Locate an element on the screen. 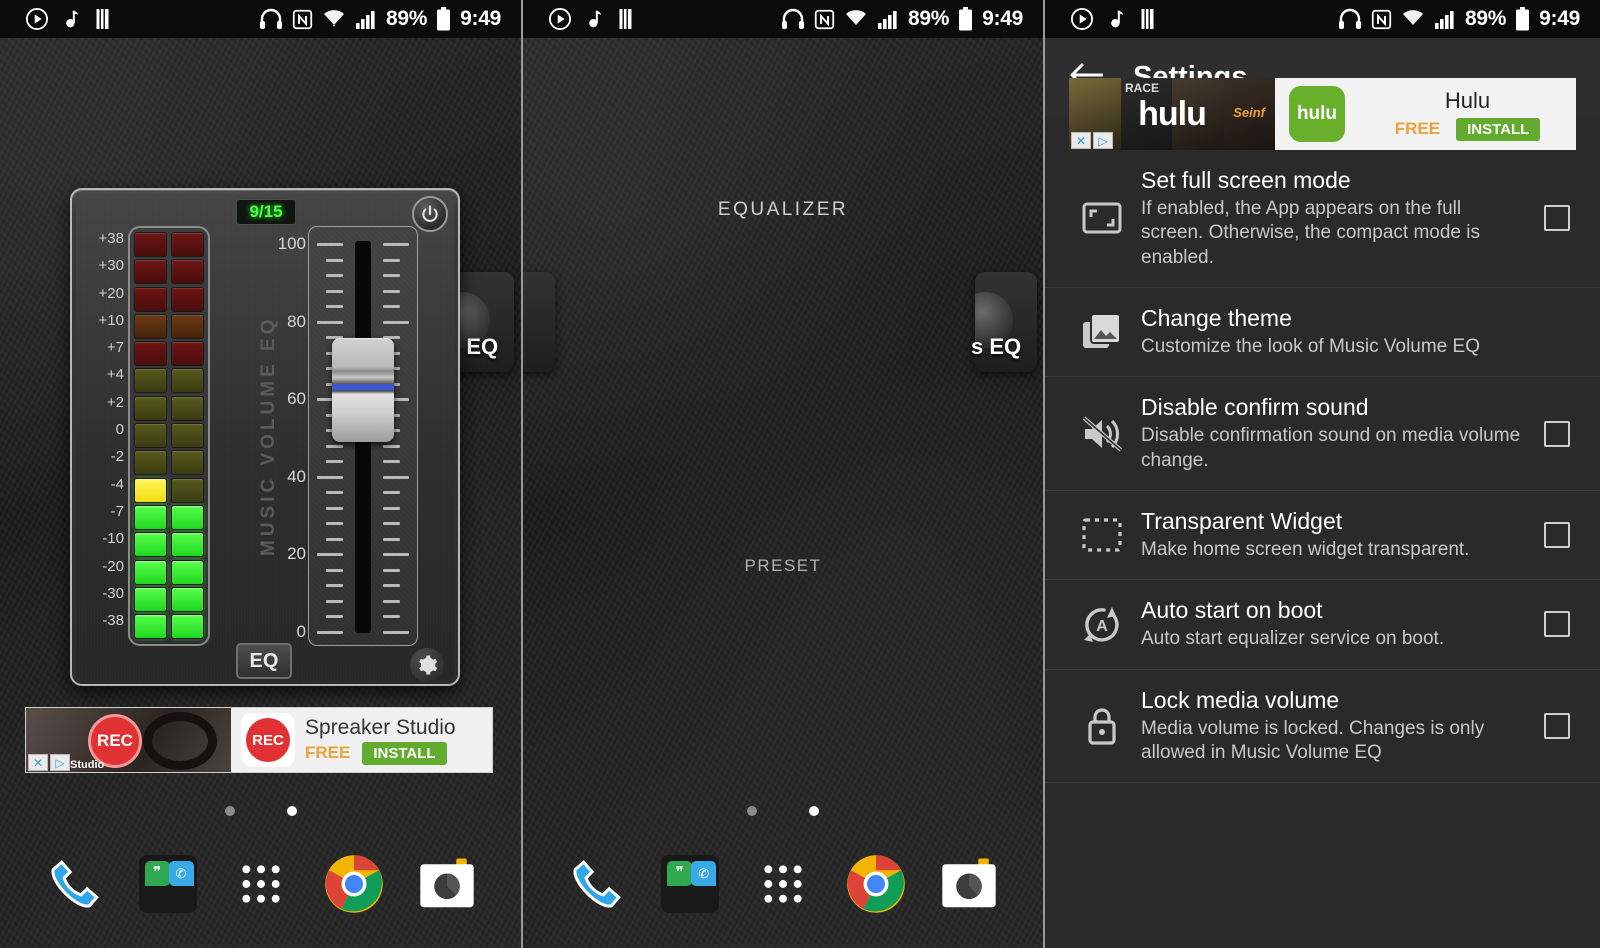  preset-label: PRESET is located at coordinates (783, 565).